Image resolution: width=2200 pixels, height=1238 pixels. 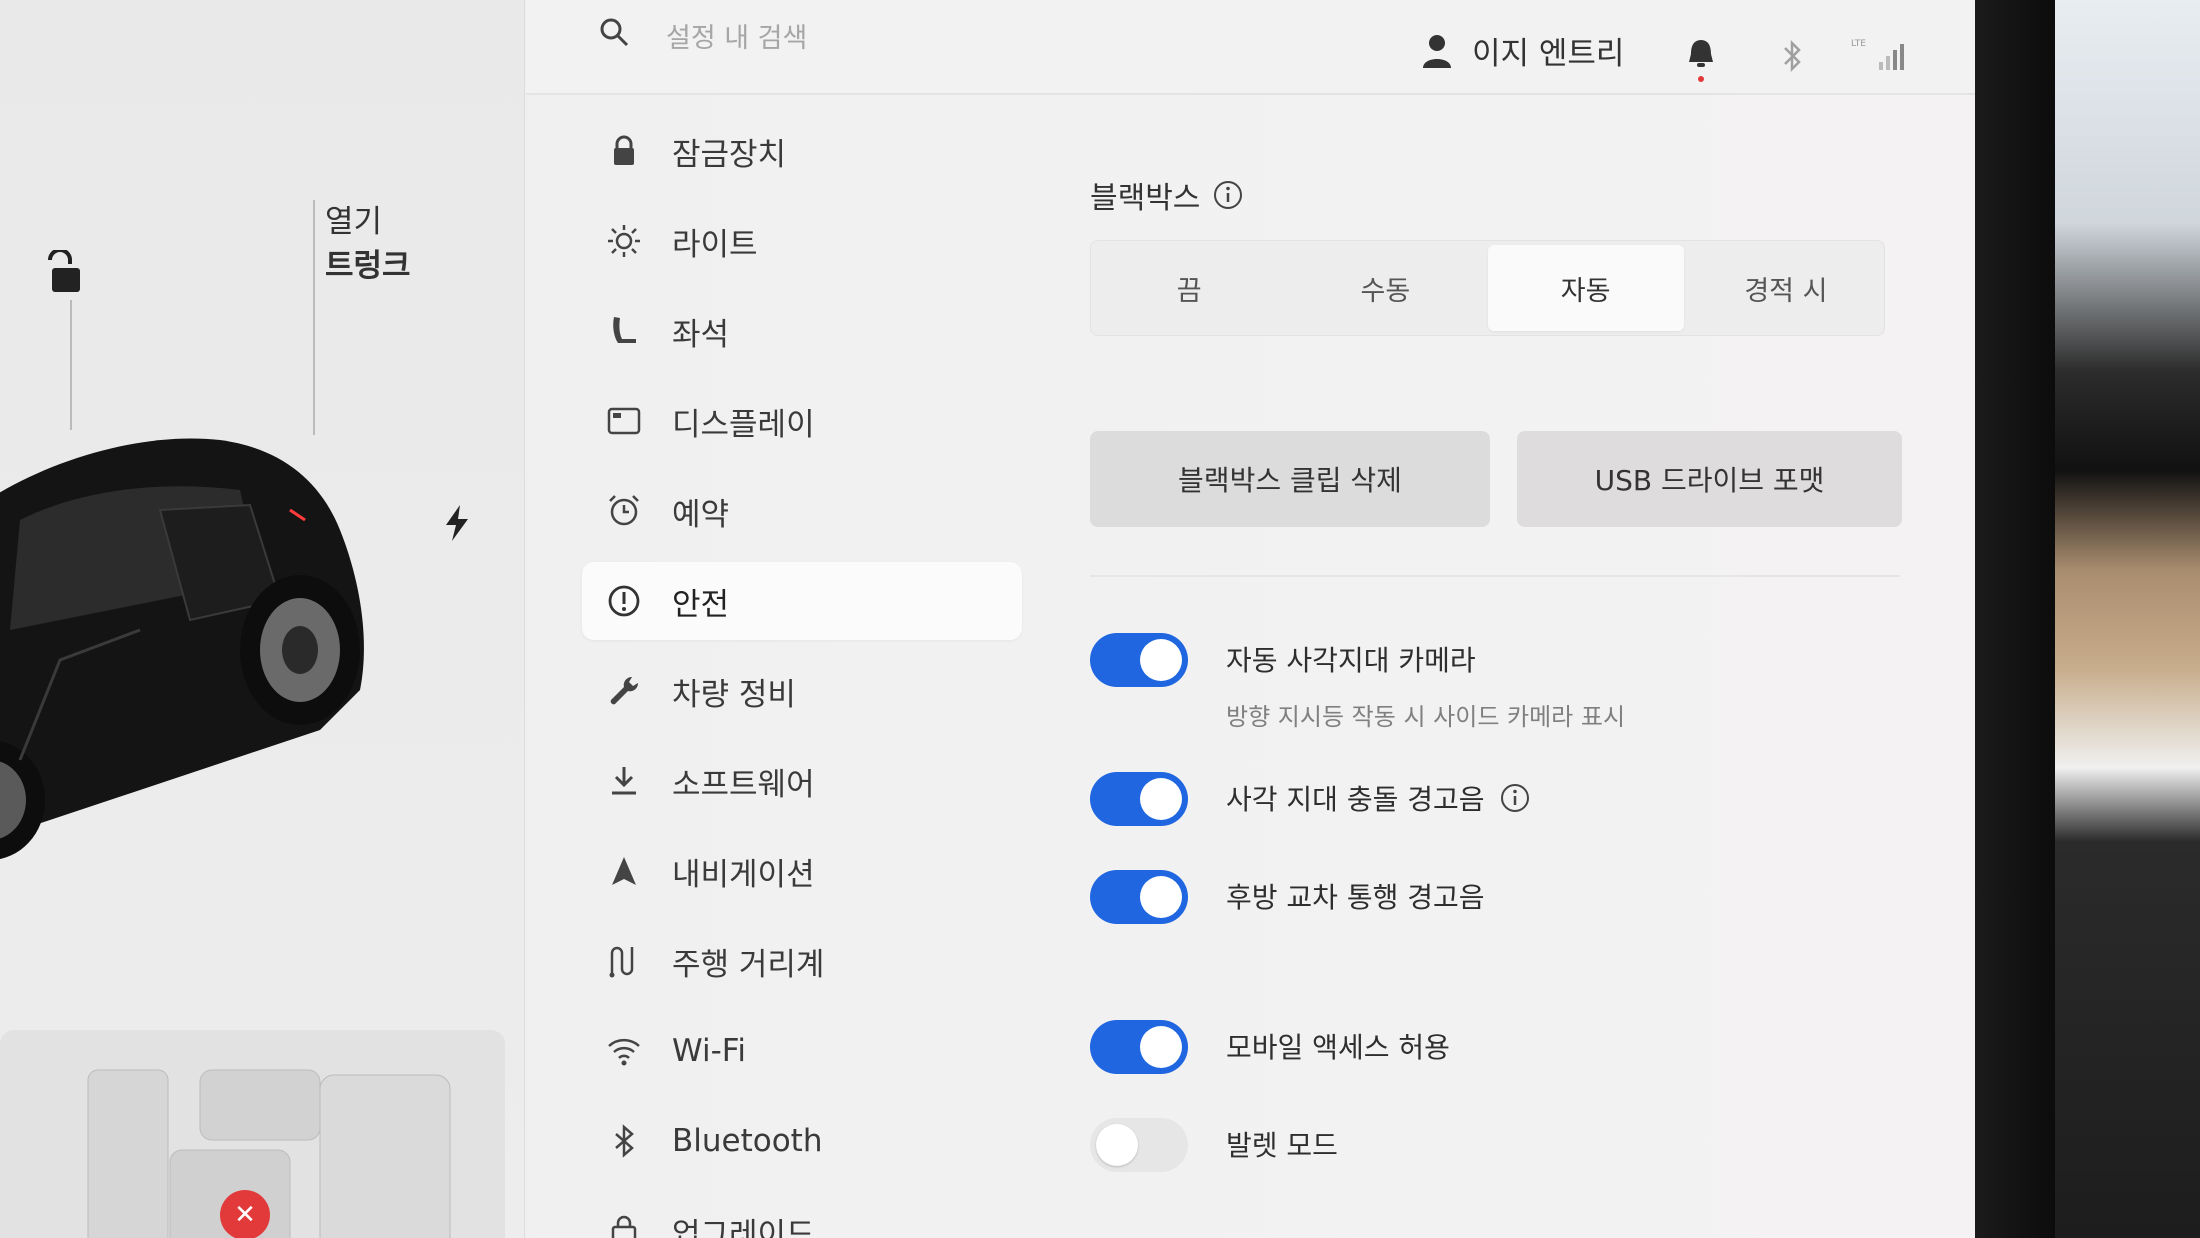 I want to click on dashcam-option-on-honk: 경적 시, so click(x=1786, y=288).